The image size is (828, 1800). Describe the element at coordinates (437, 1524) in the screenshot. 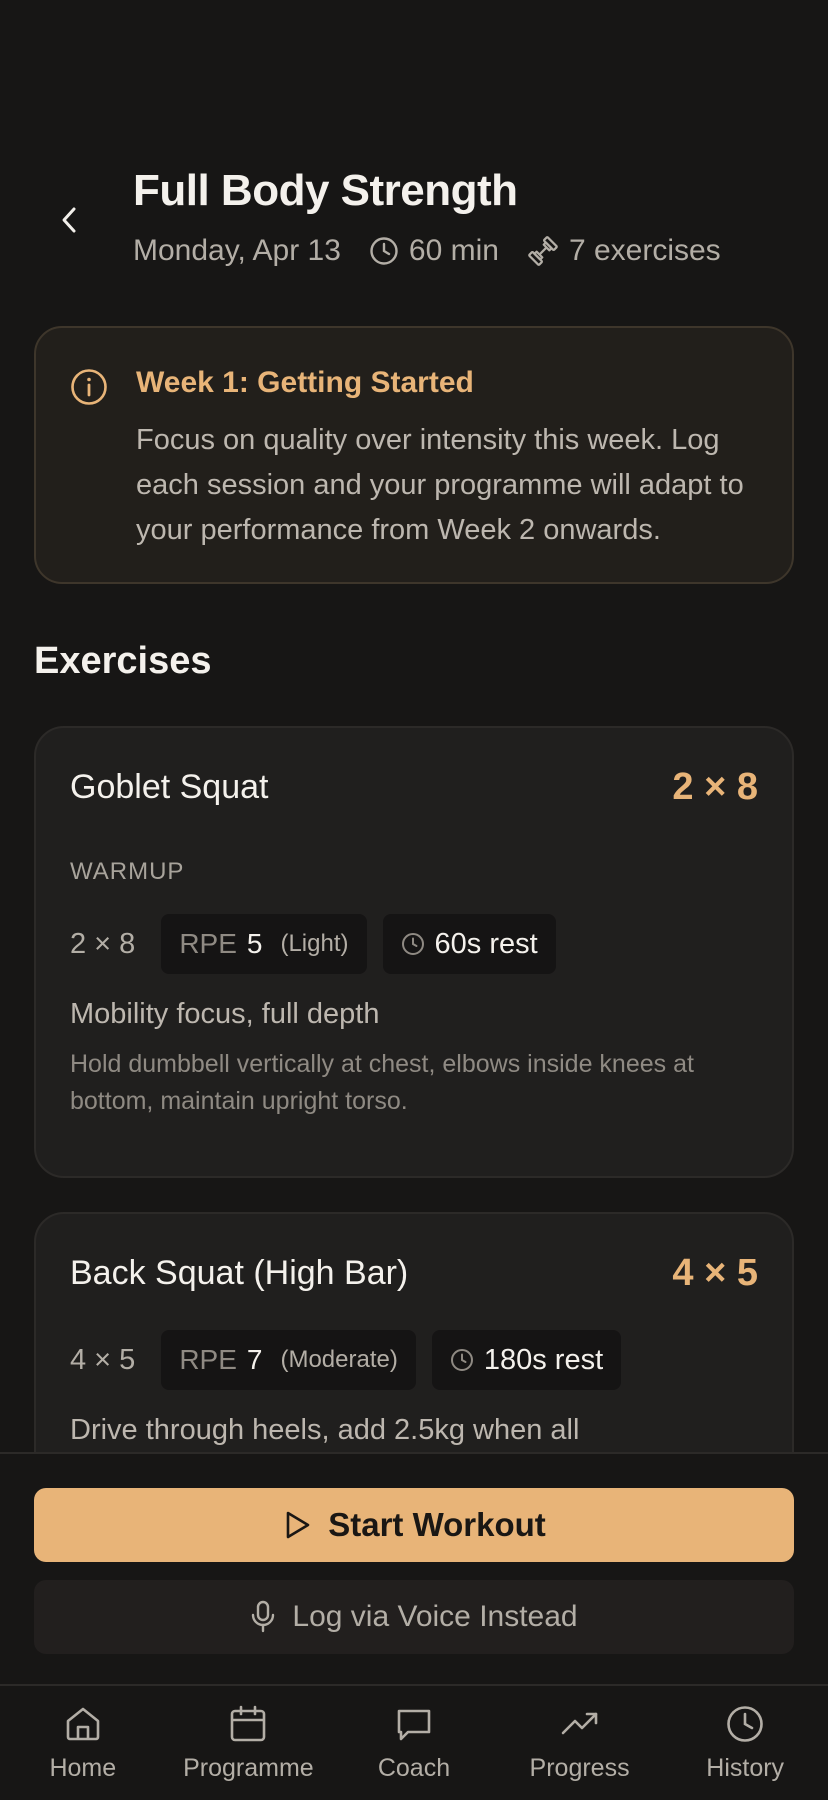

I see `start-workout-label: Start Workout` at that location.